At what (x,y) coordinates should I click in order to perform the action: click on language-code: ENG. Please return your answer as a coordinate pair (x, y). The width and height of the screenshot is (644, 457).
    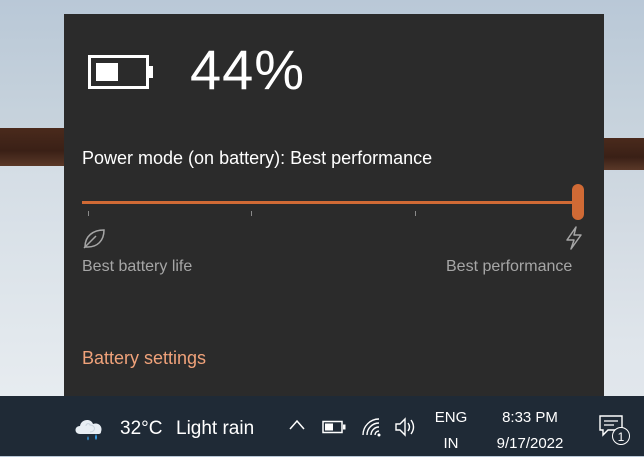
    Looking at the image, I should click on (451, 417).